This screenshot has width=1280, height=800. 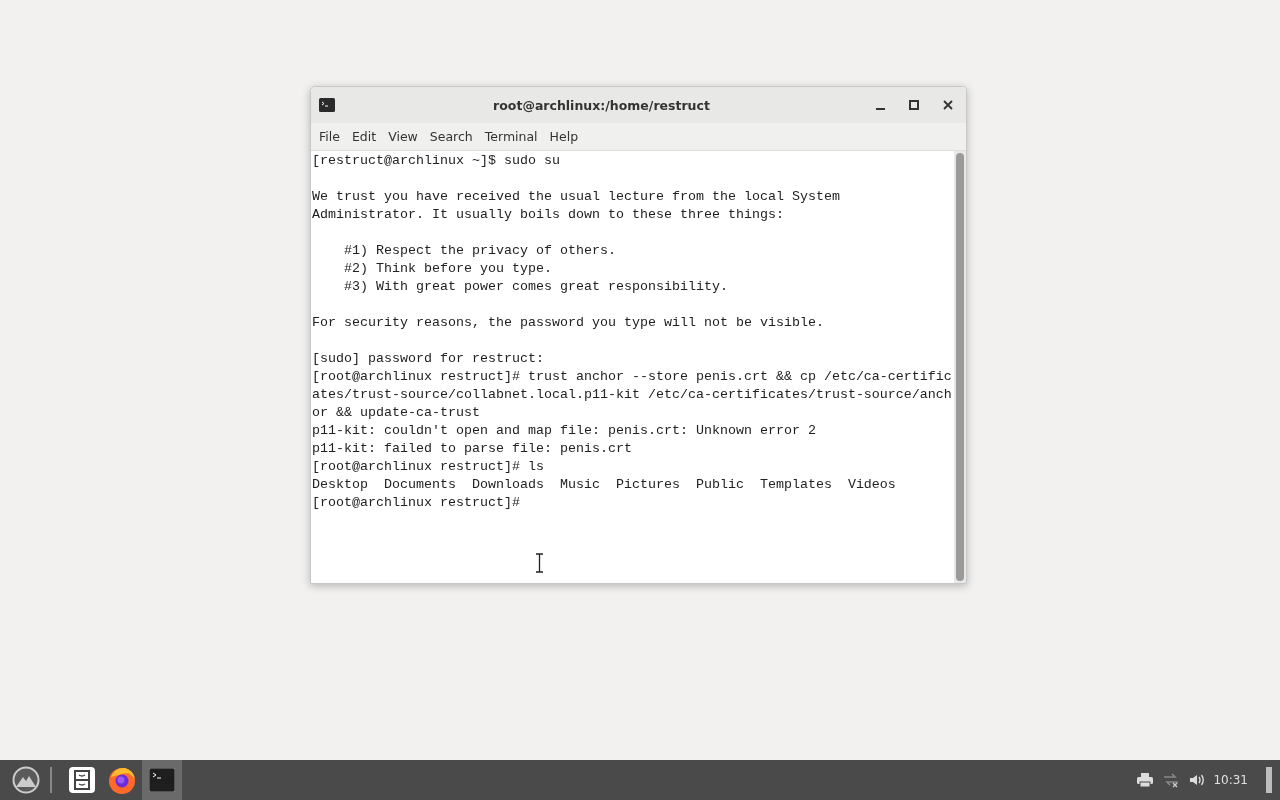 I want to click on printer-icon, so click(x=1145, y=780).